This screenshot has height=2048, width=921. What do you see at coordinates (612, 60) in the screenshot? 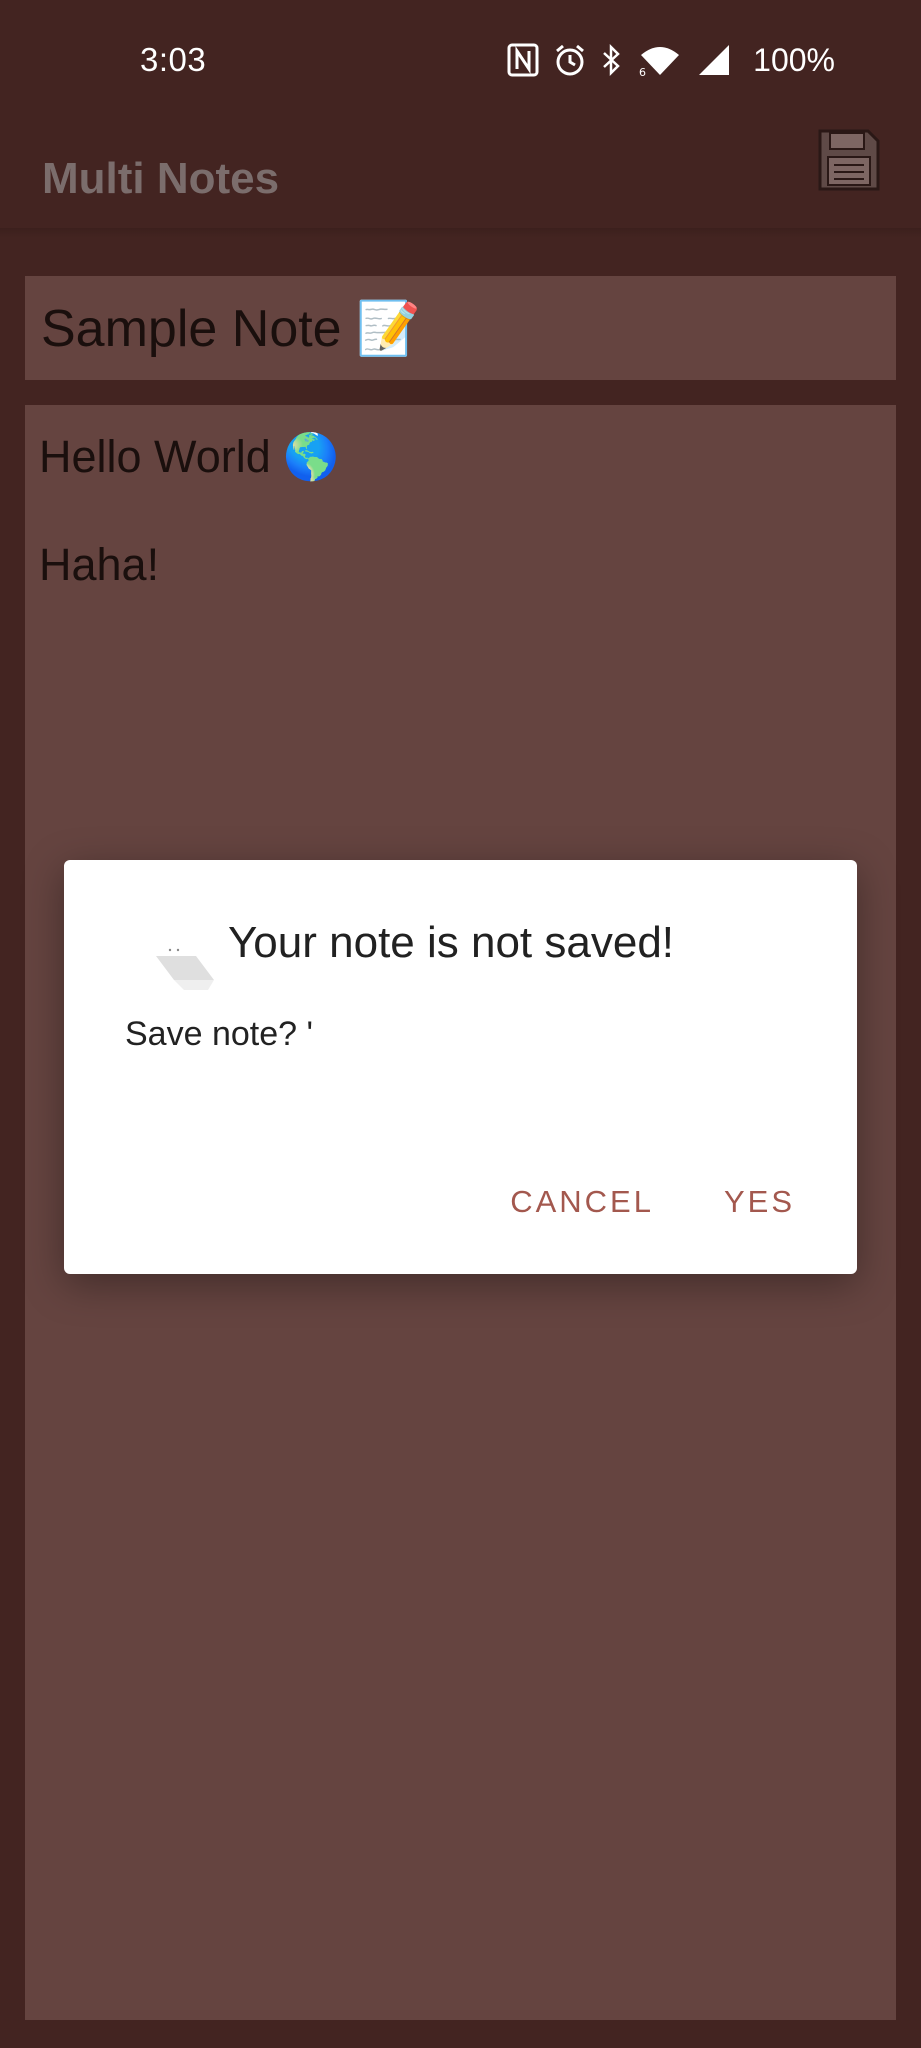
I see `bluetooth-icon` at bounding box center [612, 60].